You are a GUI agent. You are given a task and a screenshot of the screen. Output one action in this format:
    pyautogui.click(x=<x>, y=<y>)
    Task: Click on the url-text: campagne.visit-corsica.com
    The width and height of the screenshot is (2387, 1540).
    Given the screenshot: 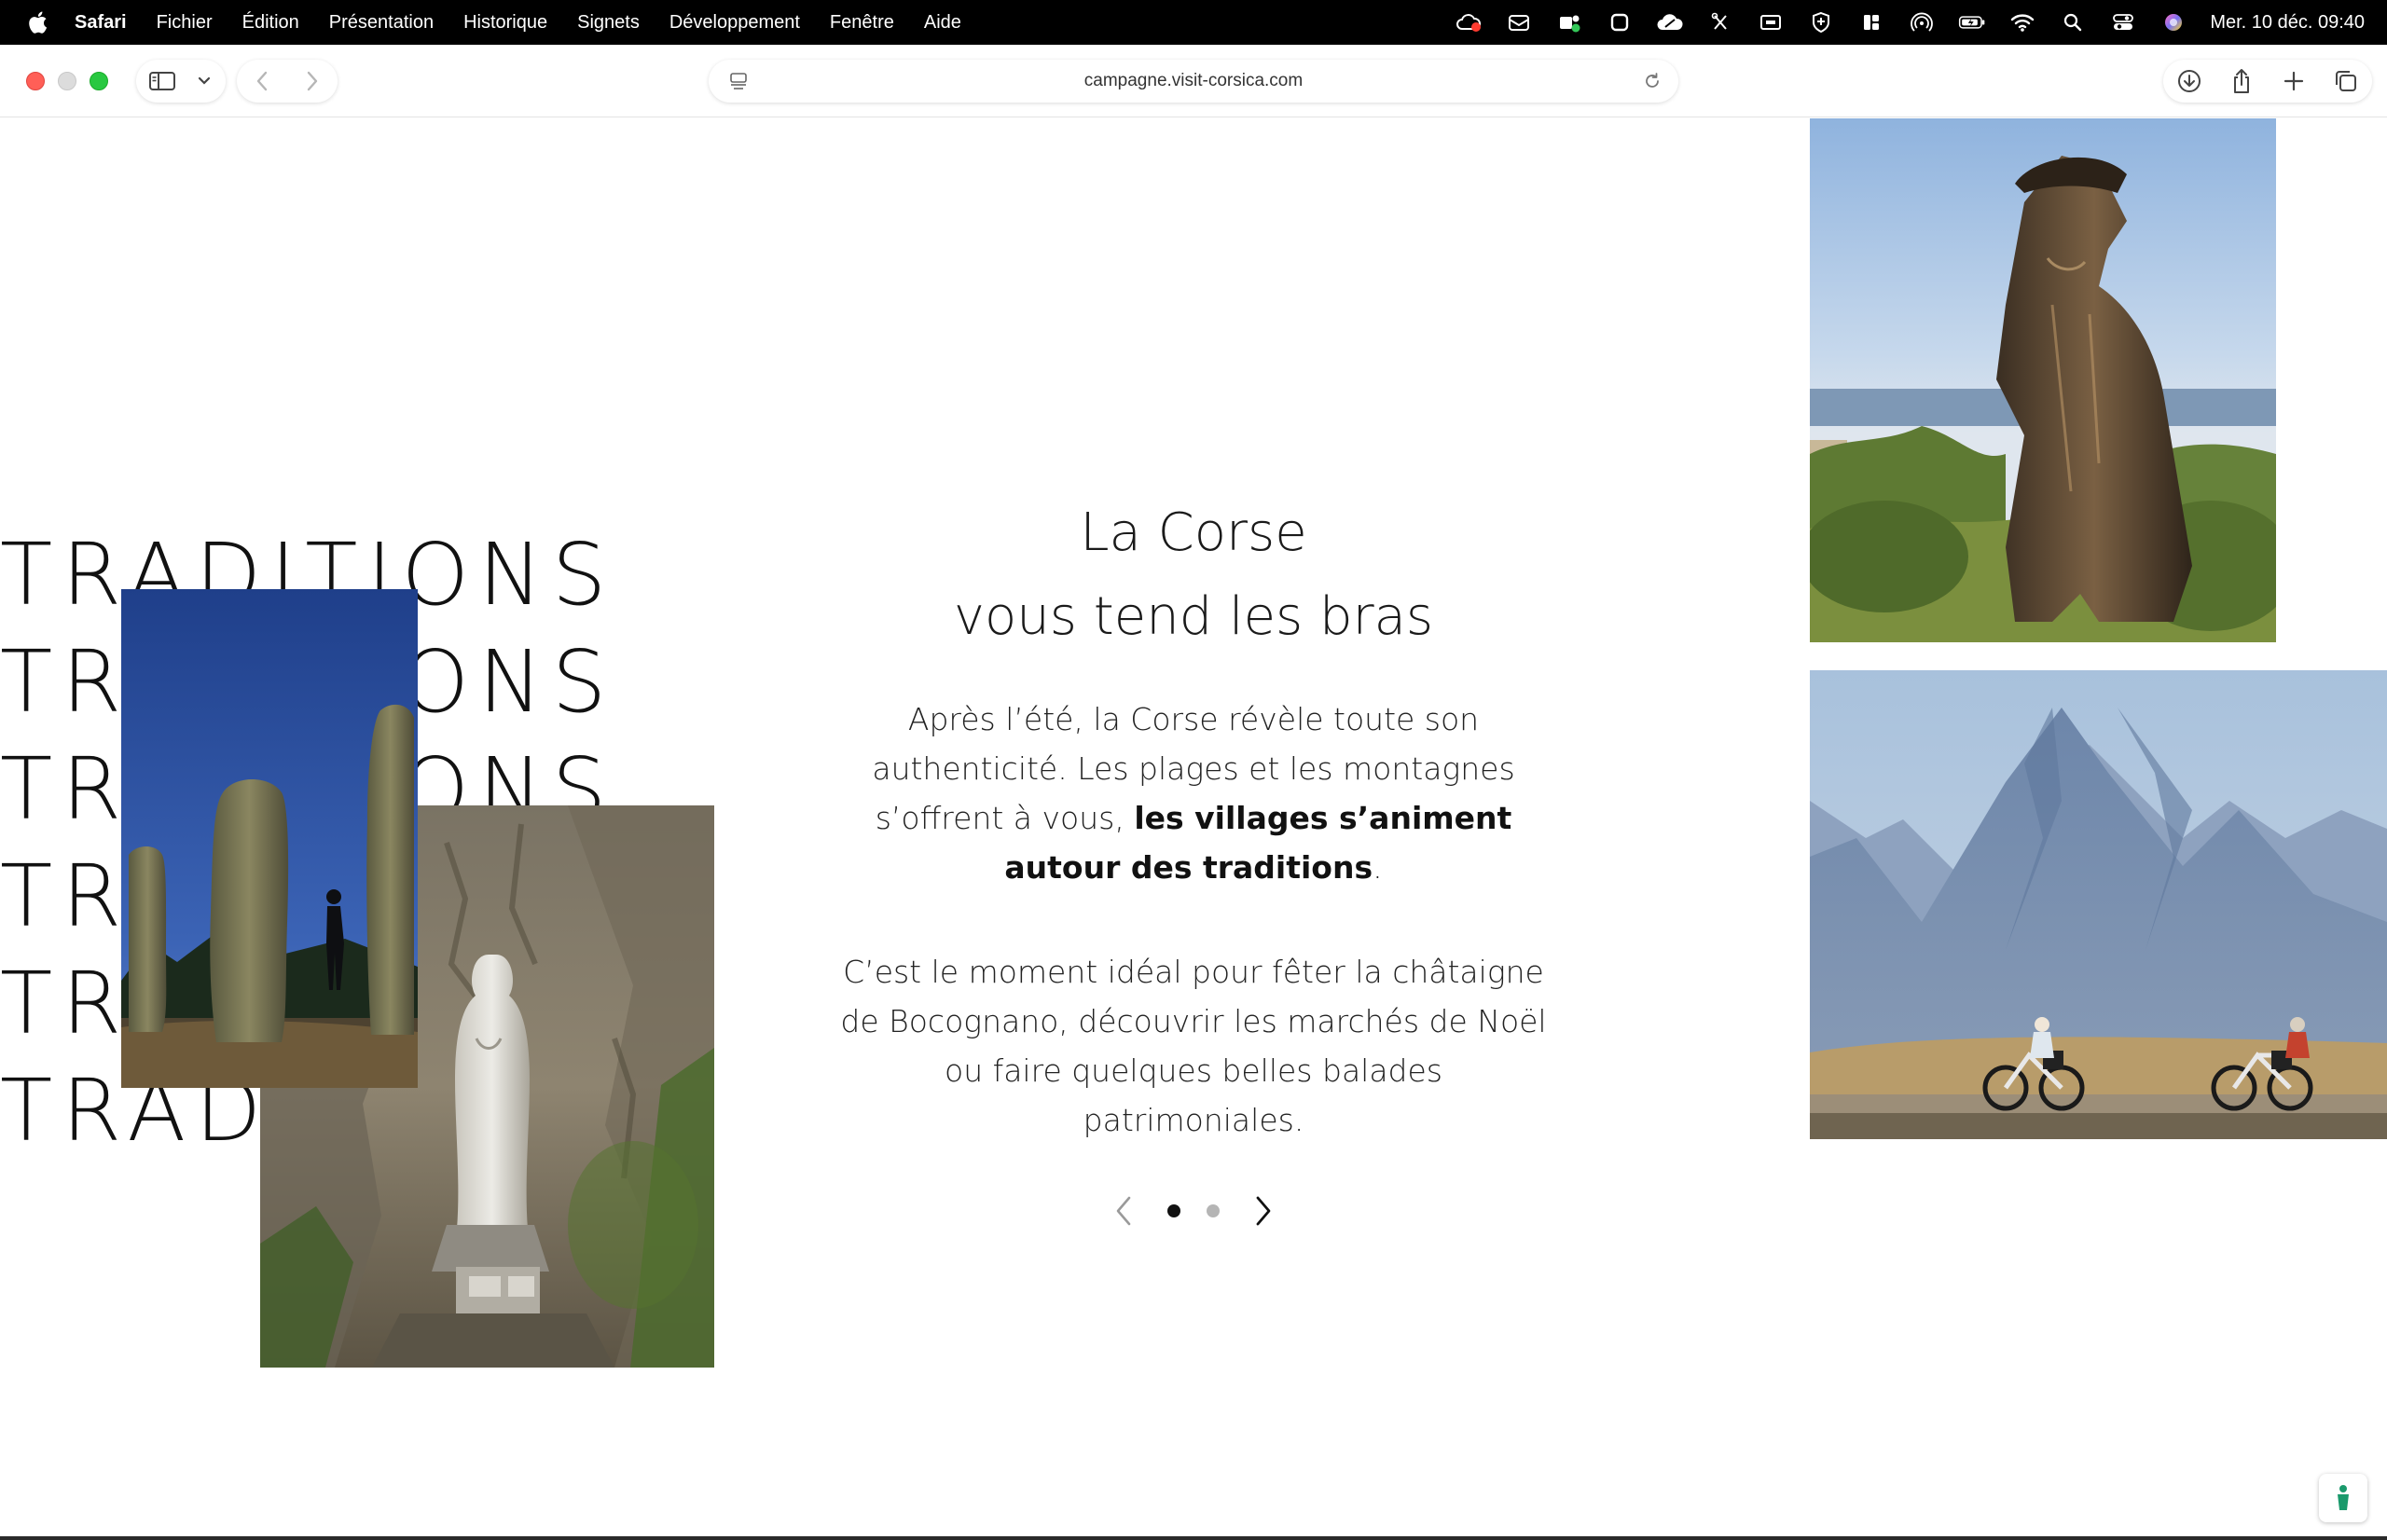 What is the action you would take?
    pyautogui.click(x=1193, y=81)
    